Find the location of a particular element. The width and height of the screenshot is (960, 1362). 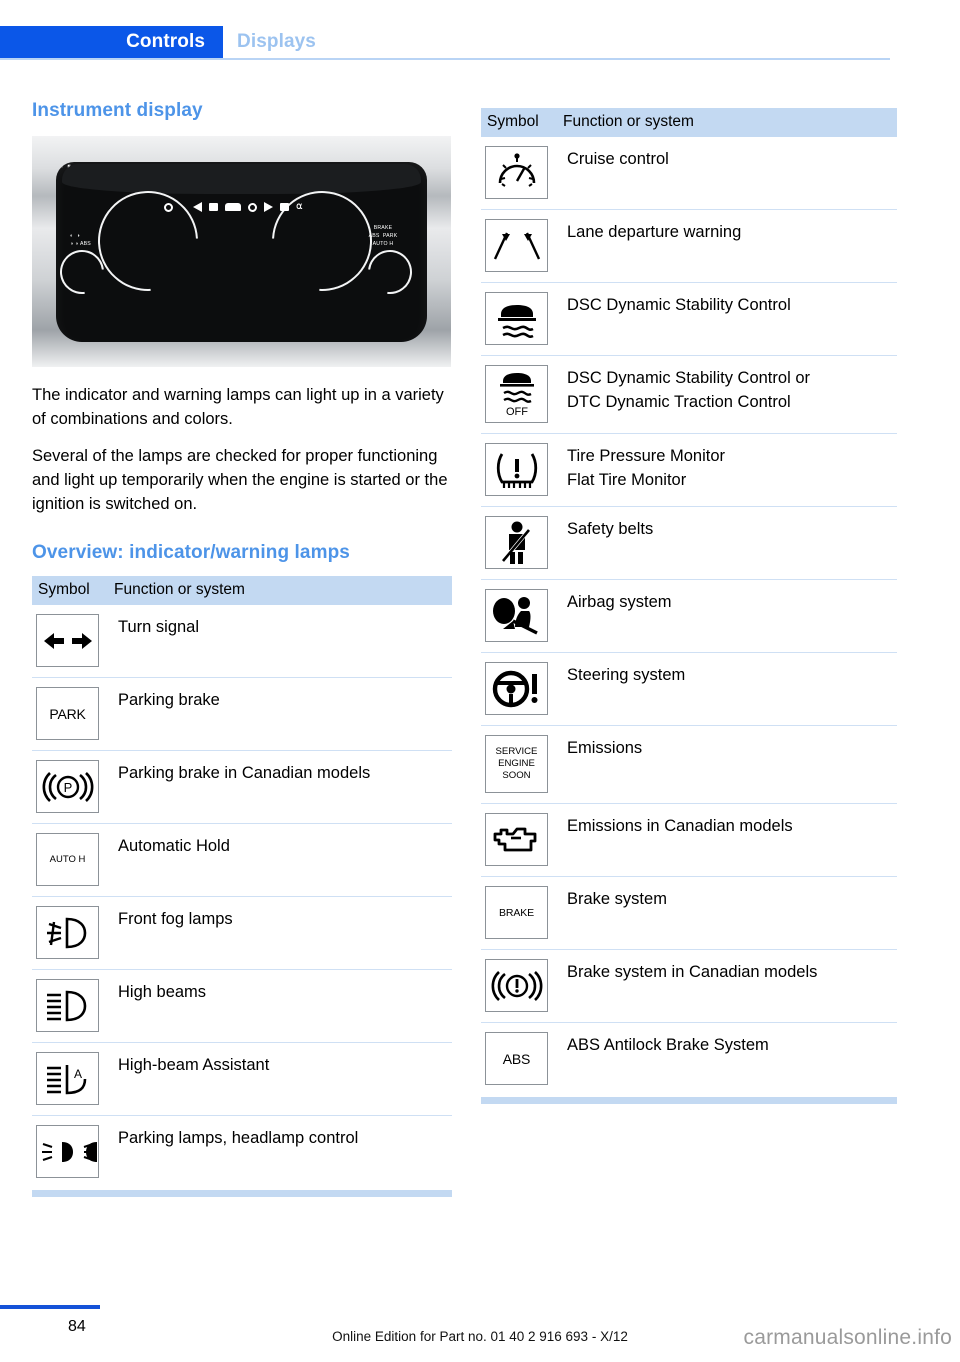

row-label: Safety belts is located at coordinates (727, 543).